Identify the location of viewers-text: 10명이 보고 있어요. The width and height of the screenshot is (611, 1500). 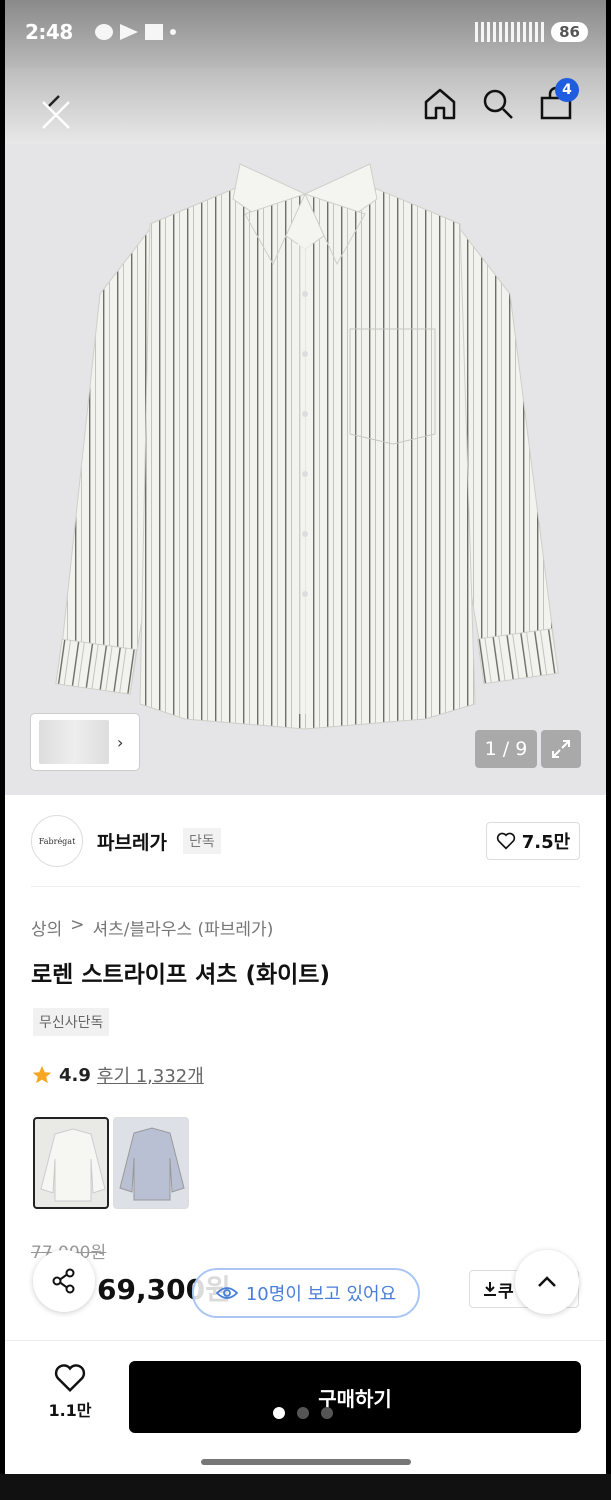
(321, 1294).